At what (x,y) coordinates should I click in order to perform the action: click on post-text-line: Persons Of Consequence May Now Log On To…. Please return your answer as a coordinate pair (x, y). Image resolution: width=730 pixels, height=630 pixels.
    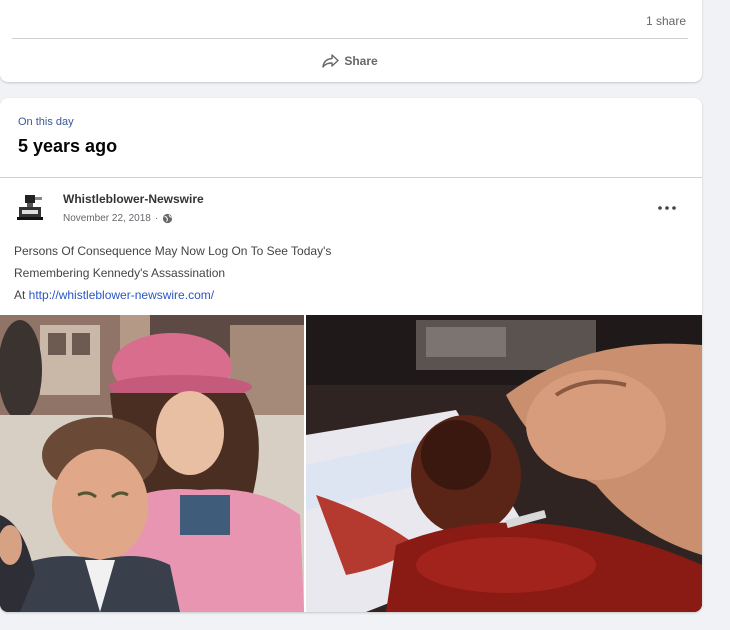
    Looking at the image, I should click on (173, 251).